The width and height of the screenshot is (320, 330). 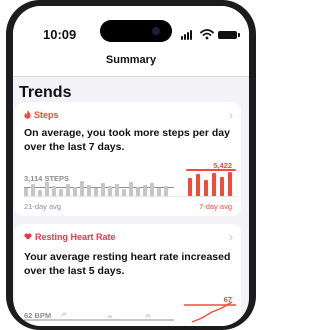 What do you see at coordinates (60, 34) in the screenshot?
I see `status-time: 10:09` at bounding box center [60, 34].